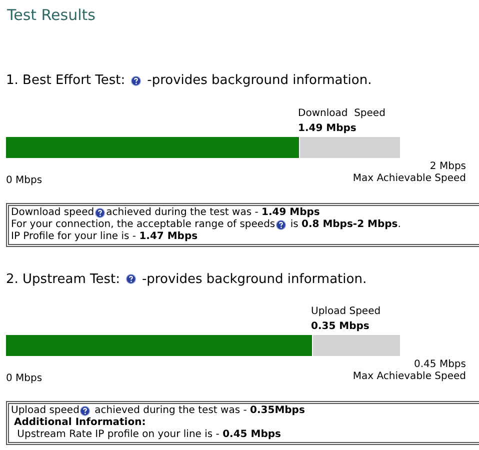 This screenshot has width=479, height=450. Describe the element at coordinates (143, 224) in the screenshot. I see `info-text: For your connection, the acceptable range of speeds` at that location.